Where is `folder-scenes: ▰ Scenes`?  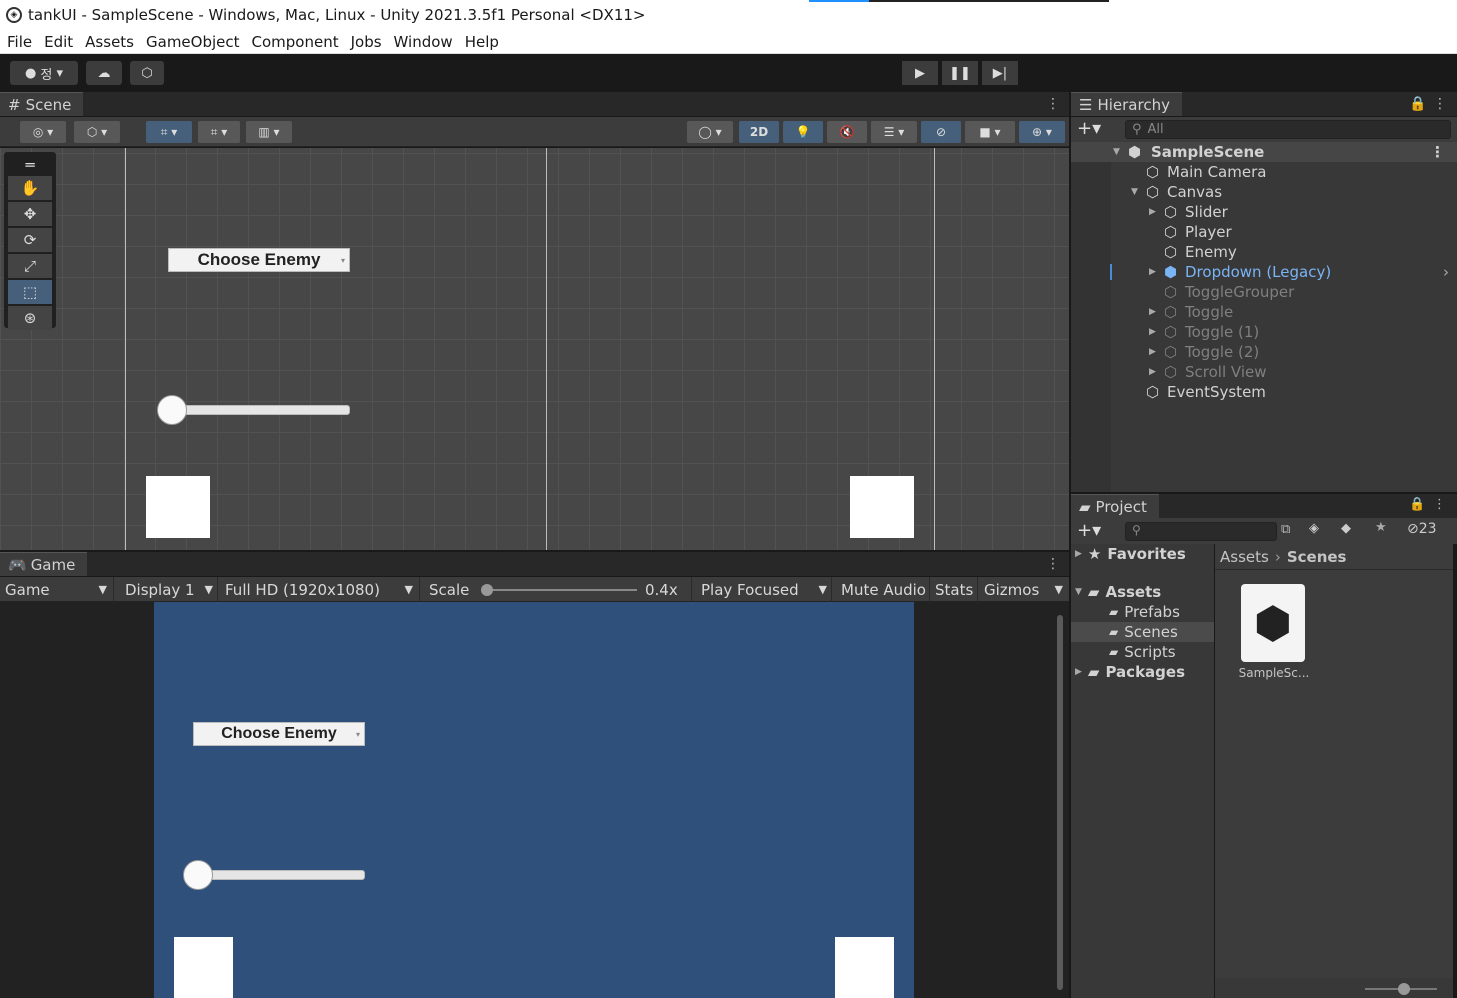
folder-scenes: ▰ Scenes is located at coordinates (1142, 632).